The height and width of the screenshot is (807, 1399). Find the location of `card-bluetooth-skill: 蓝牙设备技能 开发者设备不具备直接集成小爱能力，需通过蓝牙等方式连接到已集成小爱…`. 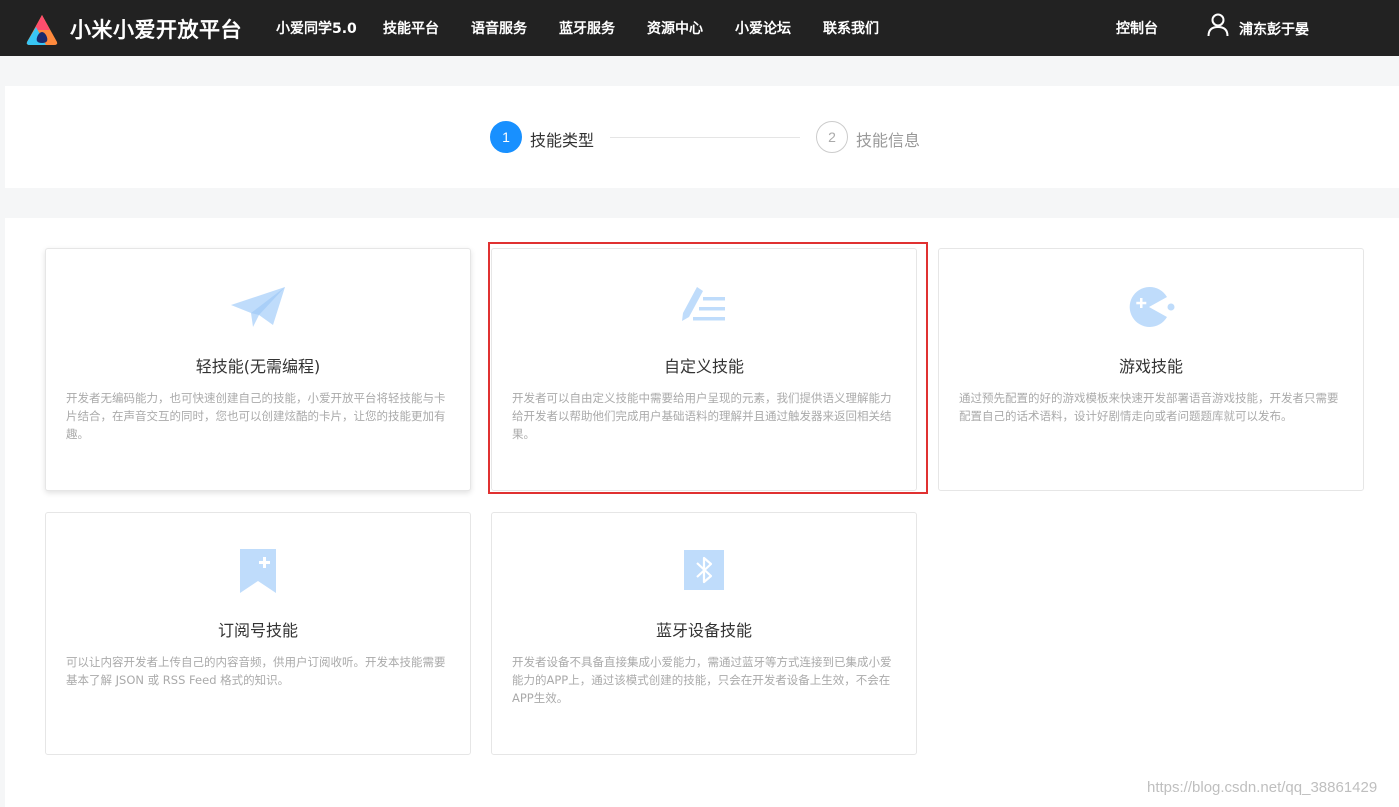

card-bluetooth-skill: 蓝牙设备技能 开发者设备不具备直接集成小爱能力，需通过蓝牙等方式连接到已集成小爱… is located at coordinates (704, 633).